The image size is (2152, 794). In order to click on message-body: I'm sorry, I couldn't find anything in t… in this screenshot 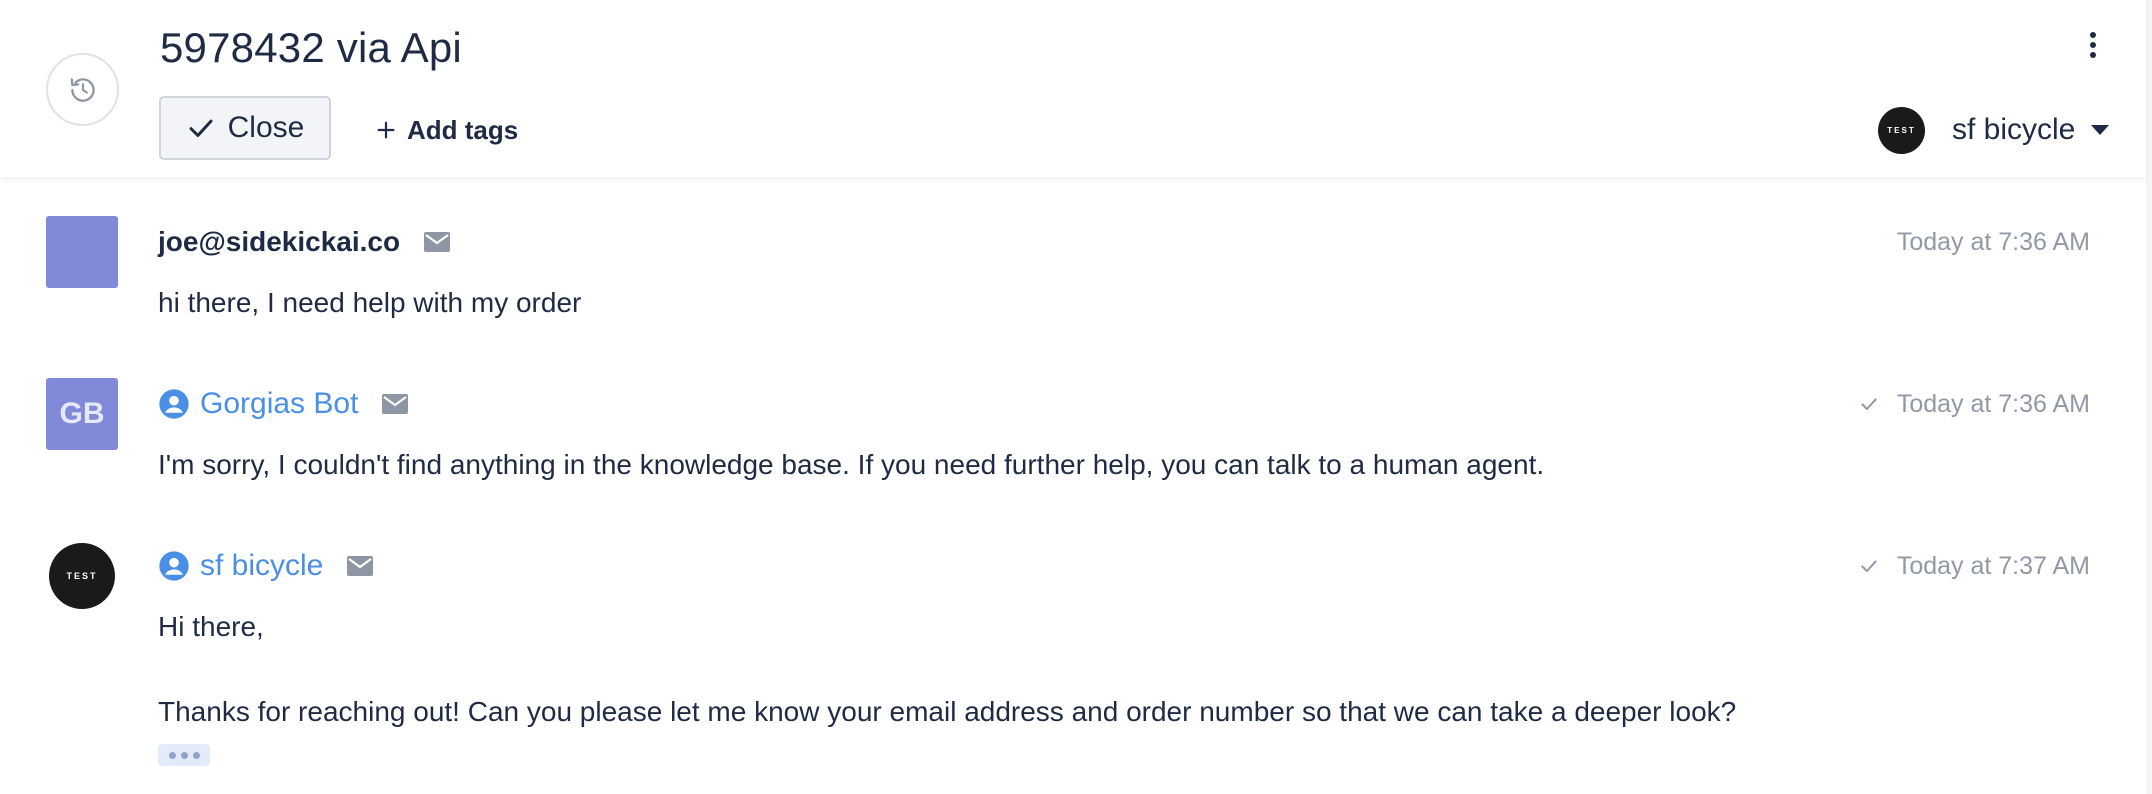, I will do `click(851, 464)`.